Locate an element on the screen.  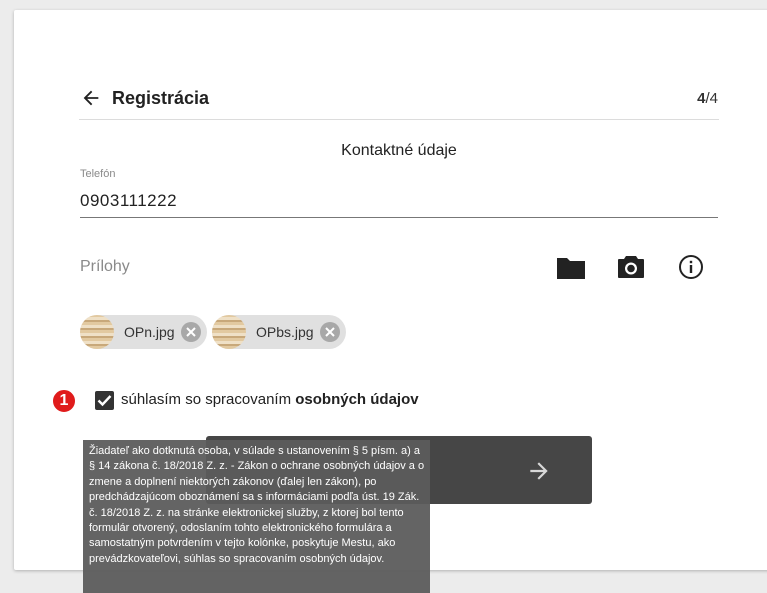
info-icon is located at coordinates (691, 267).